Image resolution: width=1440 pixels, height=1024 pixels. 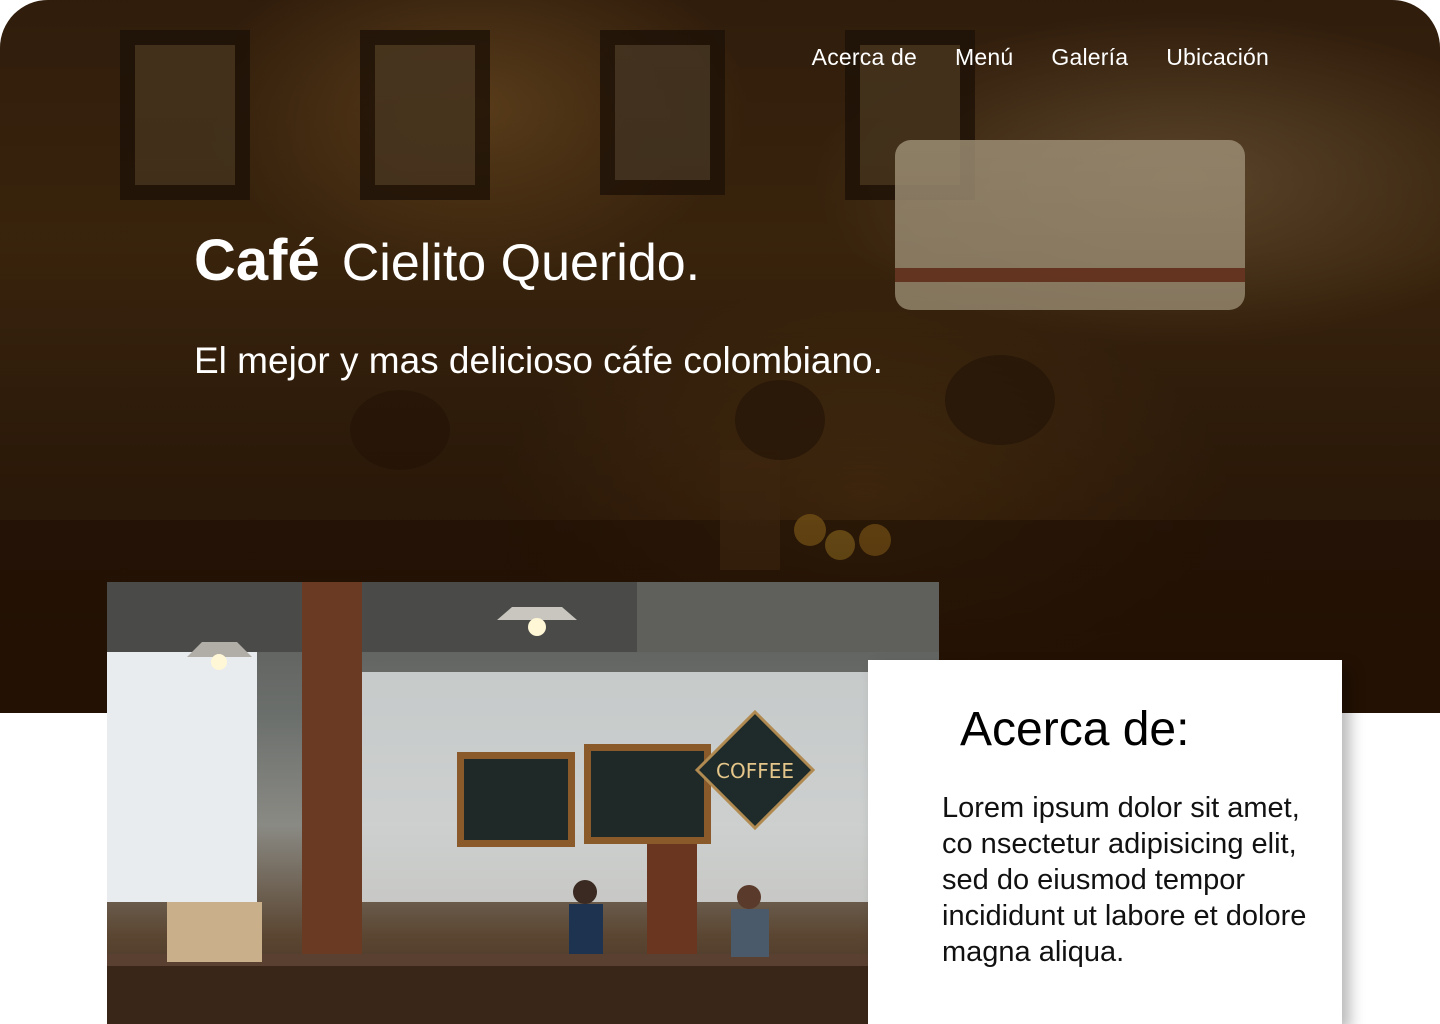 What do you see at coordinates (1040, 57) in the screenshot?
I see `main-nav: Acerca de Menú Galería Ubicación` at bounding box center [1040, 57].